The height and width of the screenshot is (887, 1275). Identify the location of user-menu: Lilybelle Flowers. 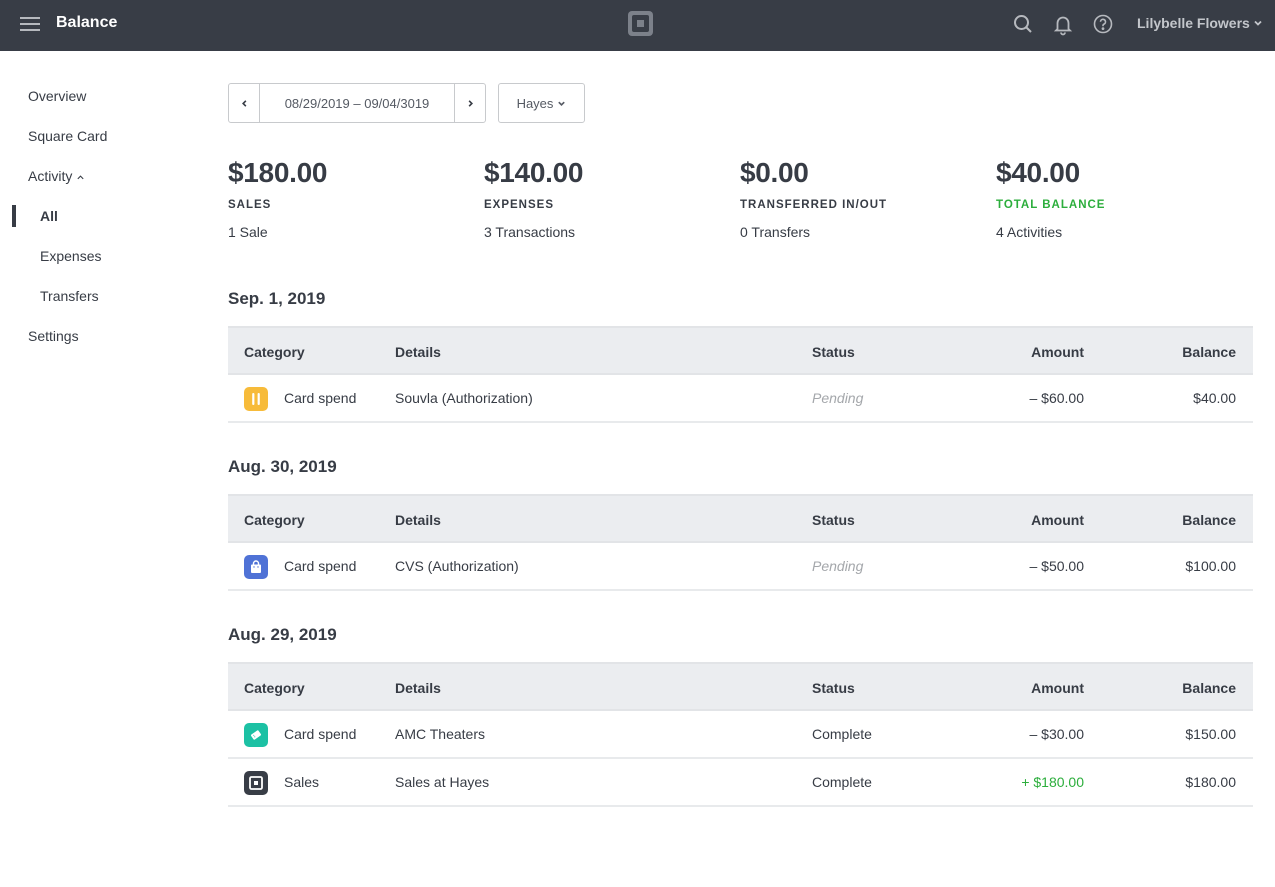
(1200, 23).